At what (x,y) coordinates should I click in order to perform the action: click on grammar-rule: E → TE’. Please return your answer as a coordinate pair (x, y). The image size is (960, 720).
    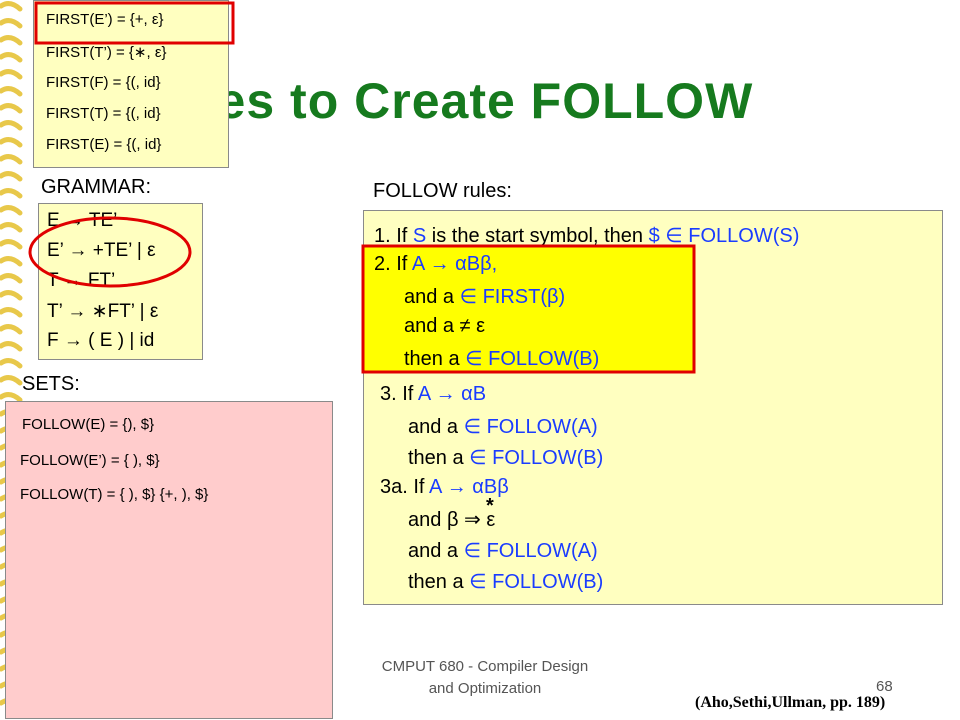
    Looking at the image, I should click on (82, 220).